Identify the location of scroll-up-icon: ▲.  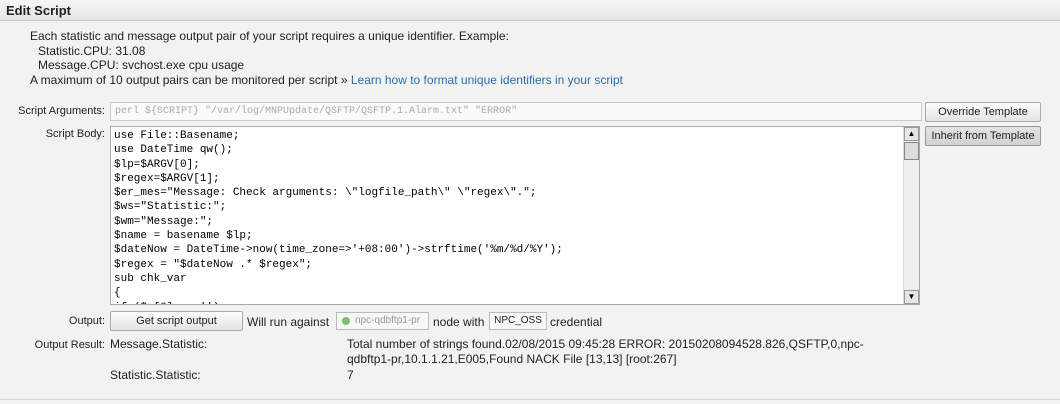
(911, 134).